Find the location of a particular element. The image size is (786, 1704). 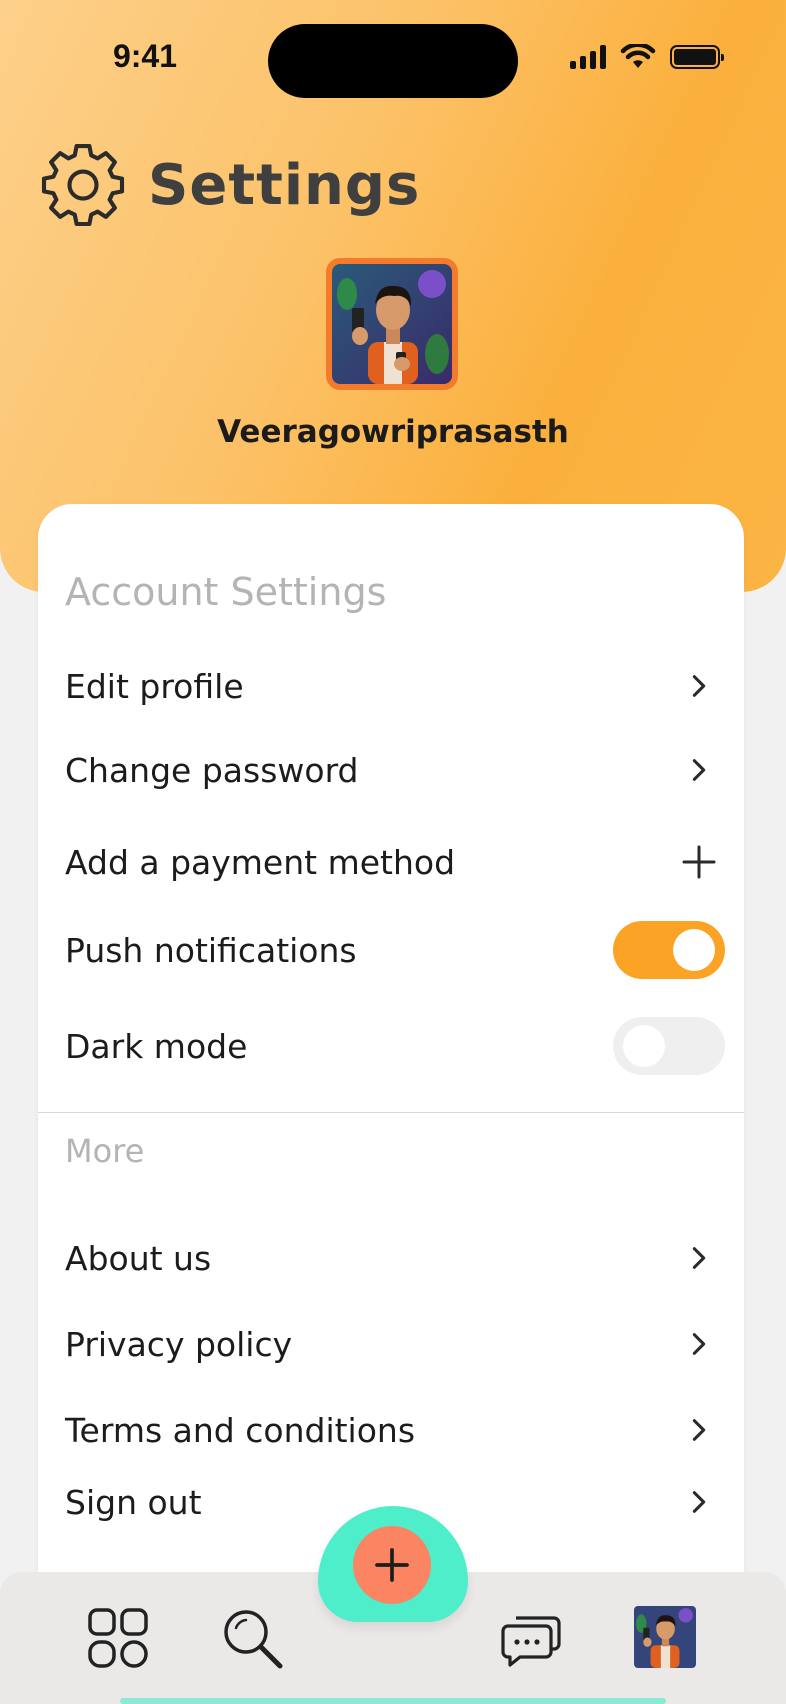

row-label: Push notifications is located at coordinates (211, 950).